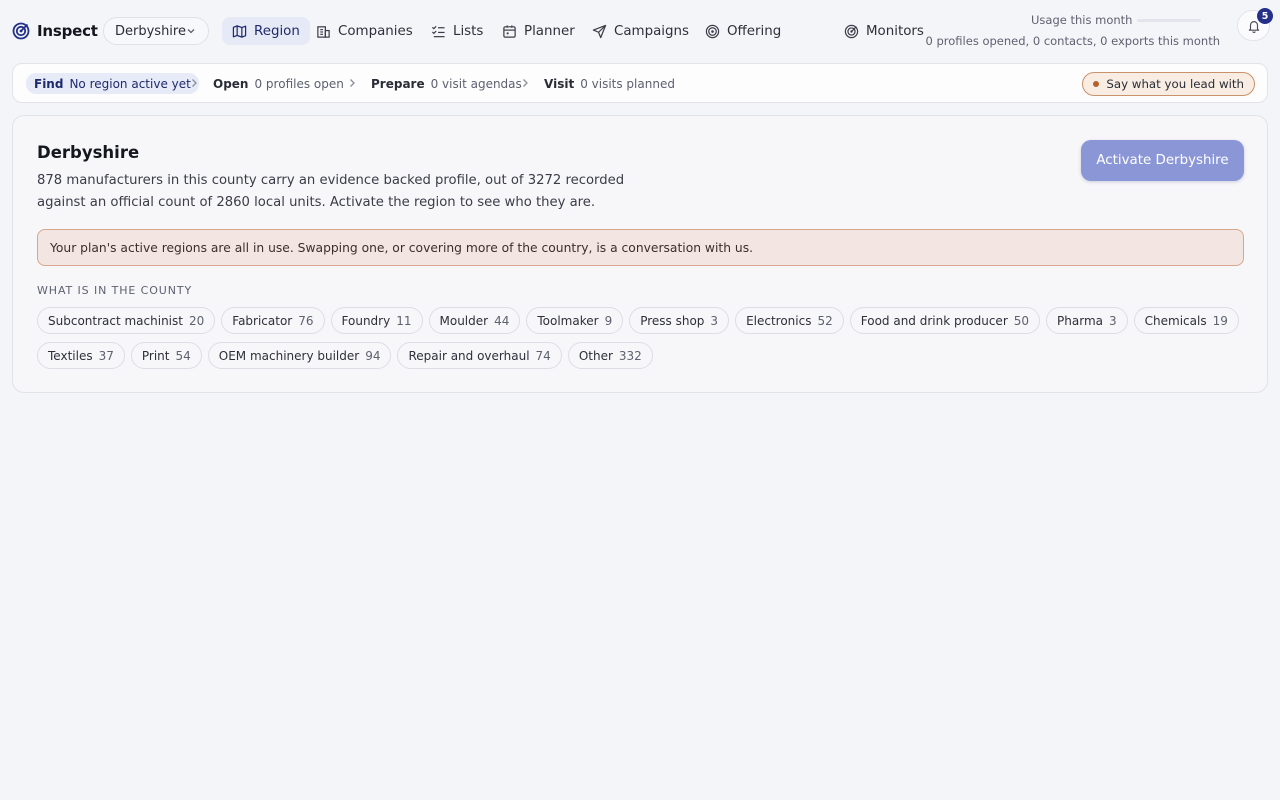 The height and width of the screenshot is (800, 1280). I want to click on county-section-label: WHAT IS IN THE COUNTY, so click(115, 290).